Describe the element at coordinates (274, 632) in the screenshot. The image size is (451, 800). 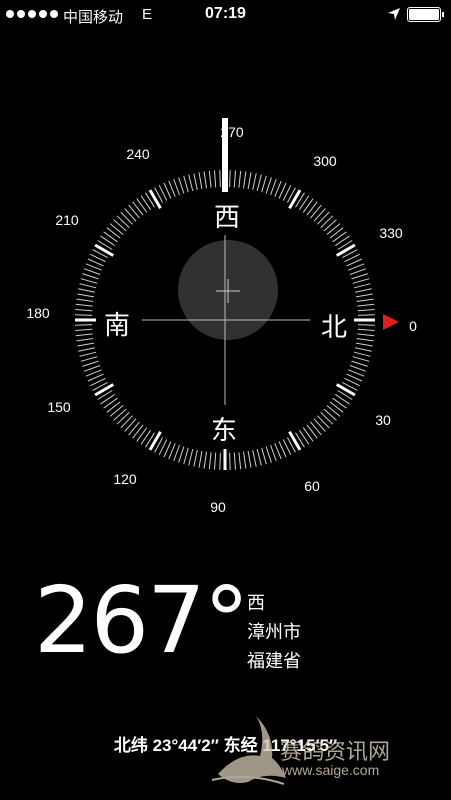
I see `city-name: 漳州市` at that location.